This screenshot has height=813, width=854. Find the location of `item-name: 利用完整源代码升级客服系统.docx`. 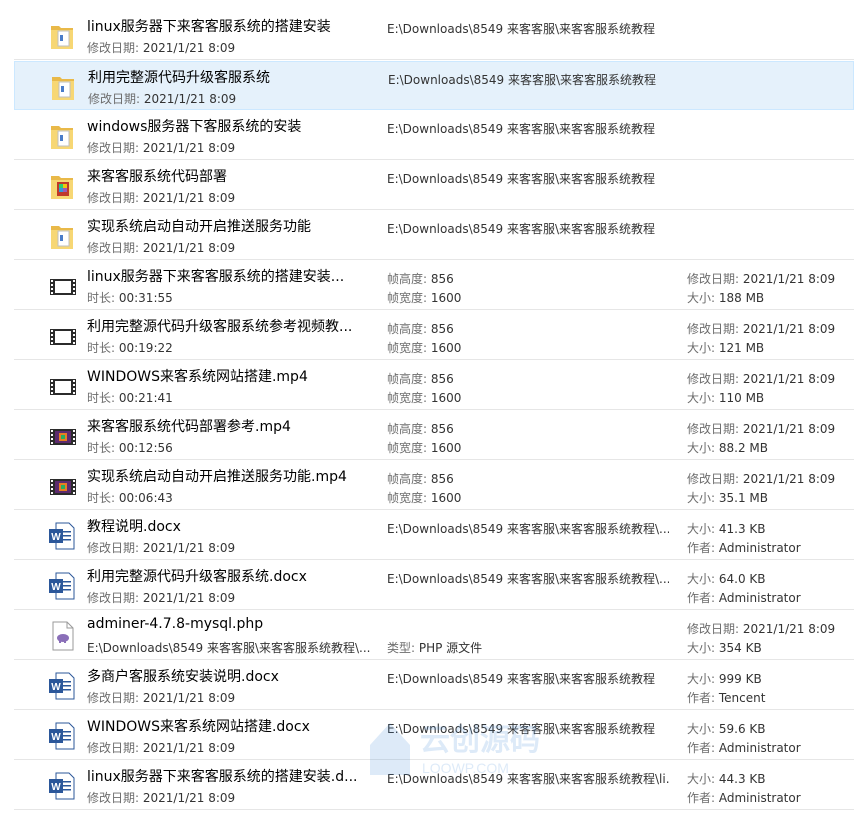

item-name: 利用完整源代码升级客服系统.docx is located at coordinates (237, 576).